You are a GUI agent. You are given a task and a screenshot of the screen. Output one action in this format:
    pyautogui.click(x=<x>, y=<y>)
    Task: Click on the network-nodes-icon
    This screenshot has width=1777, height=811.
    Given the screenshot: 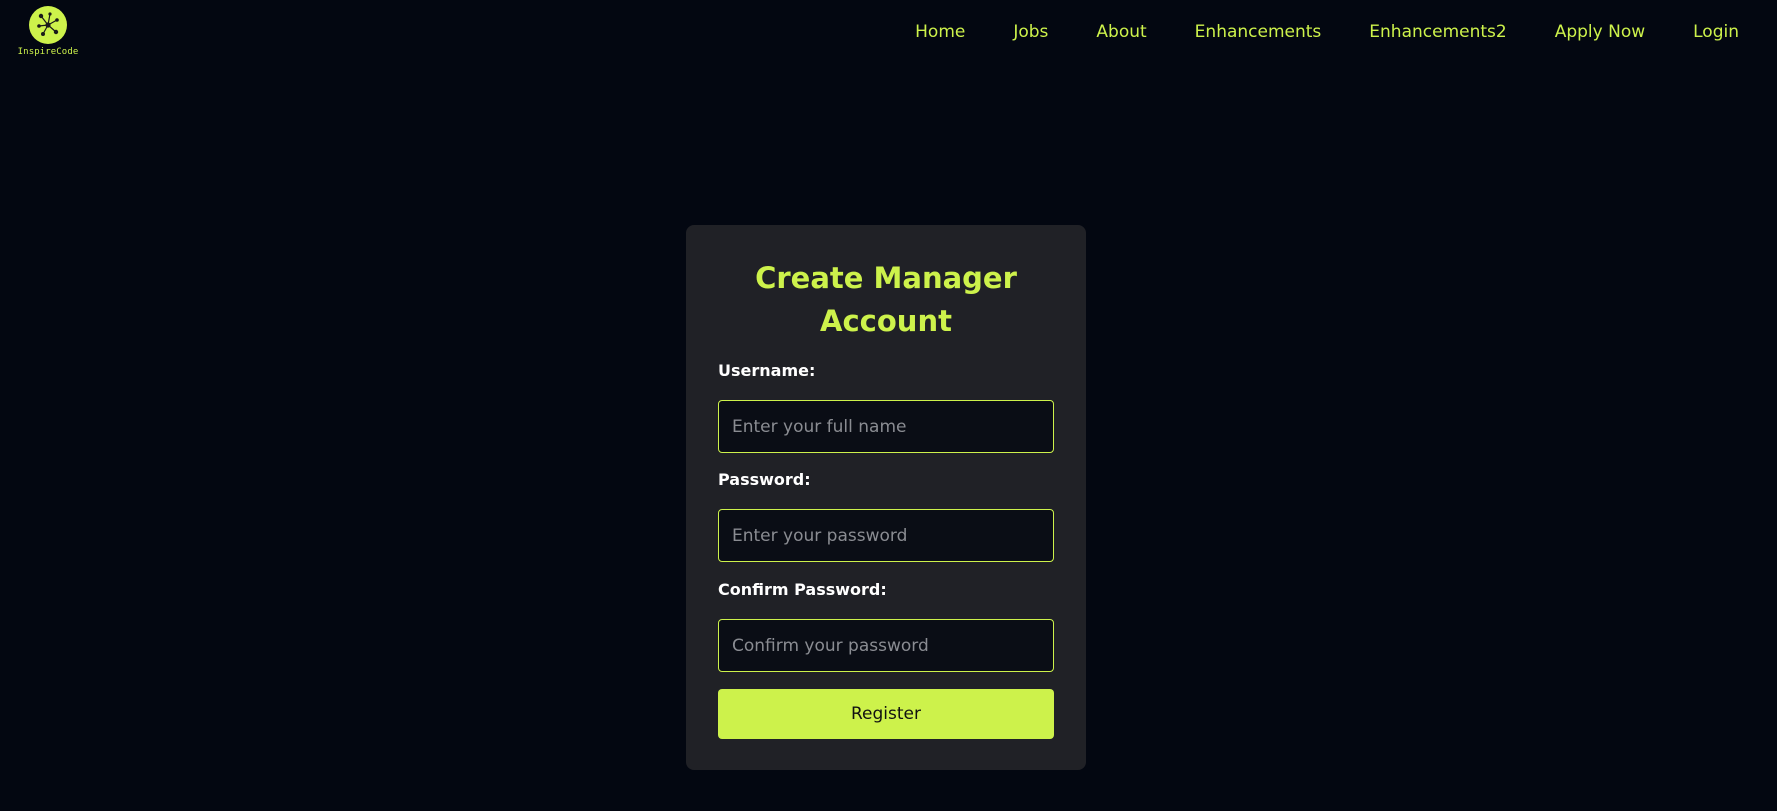 What is the action you would take?
    pyautogui.click(x=48, y=25)
    